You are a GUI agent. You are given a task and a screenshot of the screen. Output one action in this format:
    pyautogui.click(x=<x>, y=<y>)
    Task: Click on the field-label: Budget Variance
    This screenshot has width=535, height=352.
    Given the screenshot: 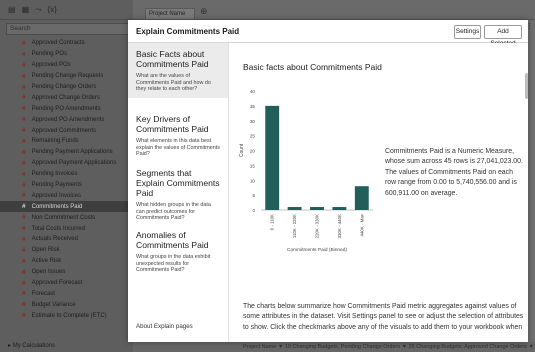 What is the action you would take?
    pyautogui.click(x=53, y=304)
    